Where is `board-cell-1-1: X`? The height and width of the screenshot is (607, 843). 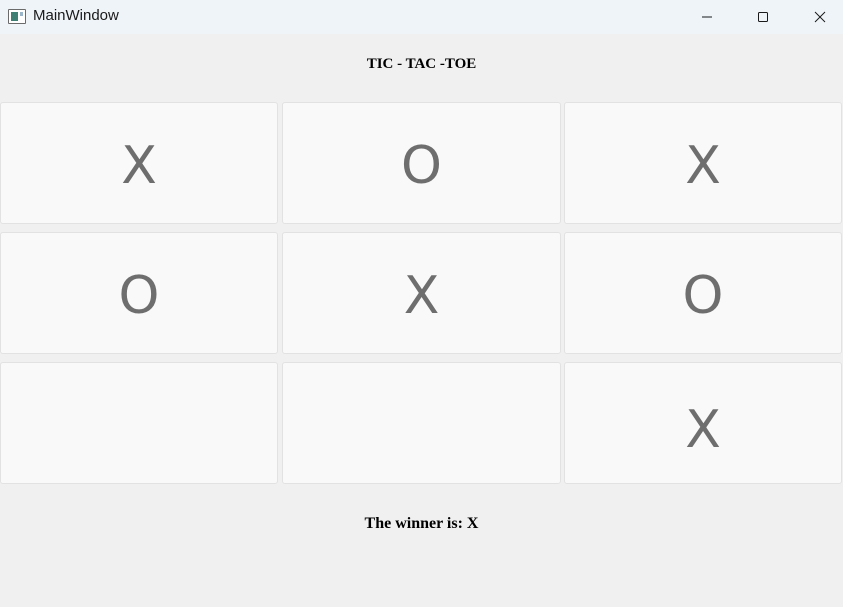
board-cell-1-1: X is located at coordinates (421, 293).